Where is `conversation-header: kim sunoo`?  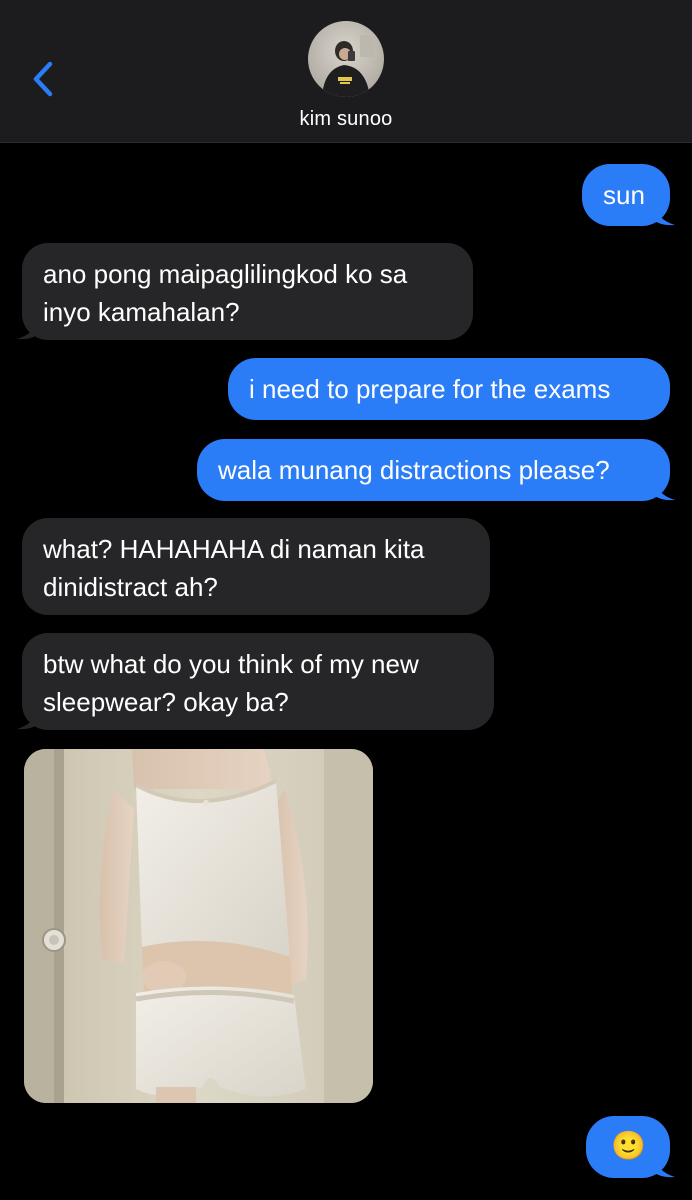
conversation-header: kim sunoo is located at coordinates (346, 71).